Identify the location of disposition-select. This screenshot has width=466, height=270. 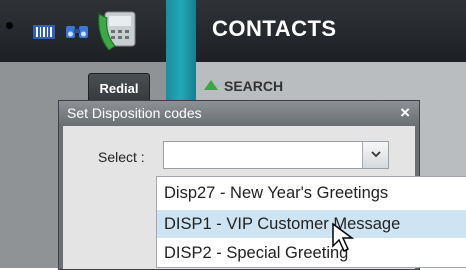
(276, 155).